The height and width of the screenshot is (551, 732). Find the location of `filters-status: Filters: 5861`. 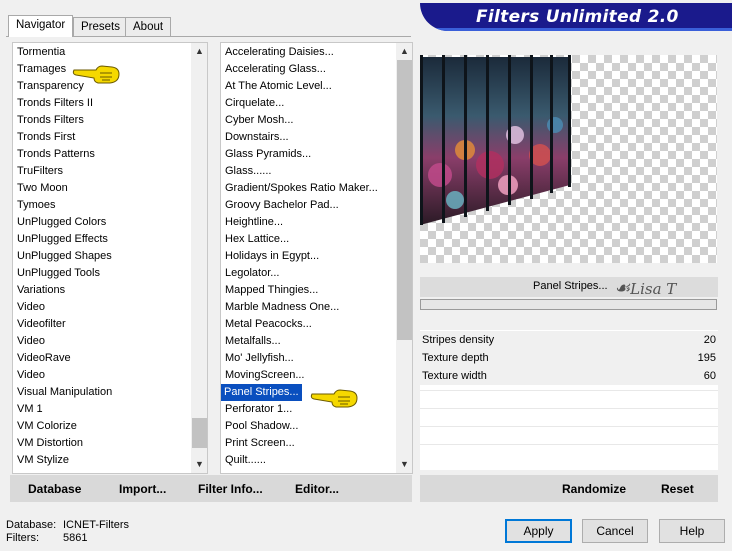

filters-status: Filters: 5861 is located at coordinates (46, 538).